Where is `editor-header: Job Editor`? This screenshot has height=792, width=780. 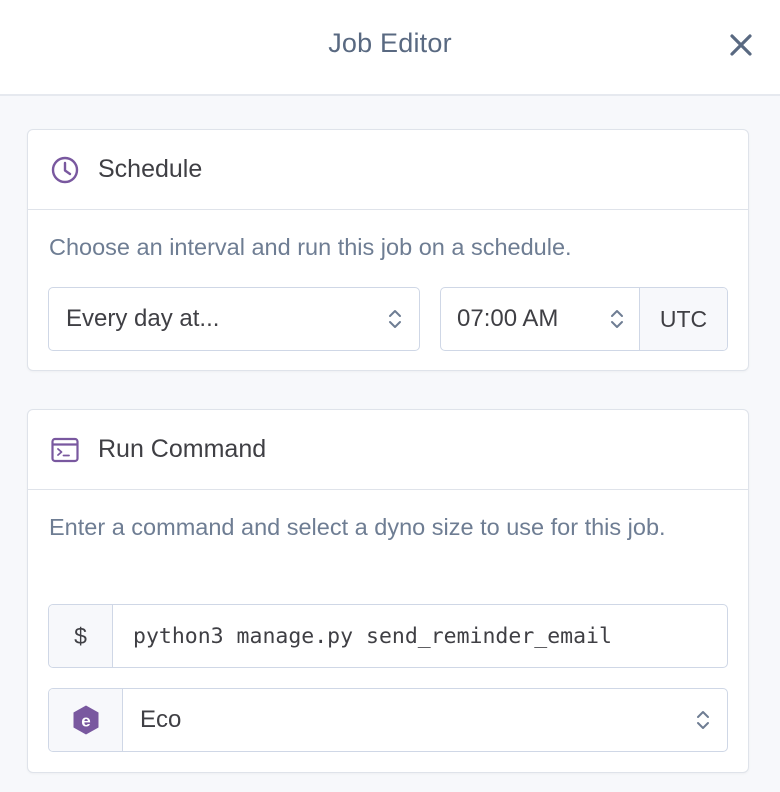
editor-header: Job Editor is located at coordinates (390, 48).